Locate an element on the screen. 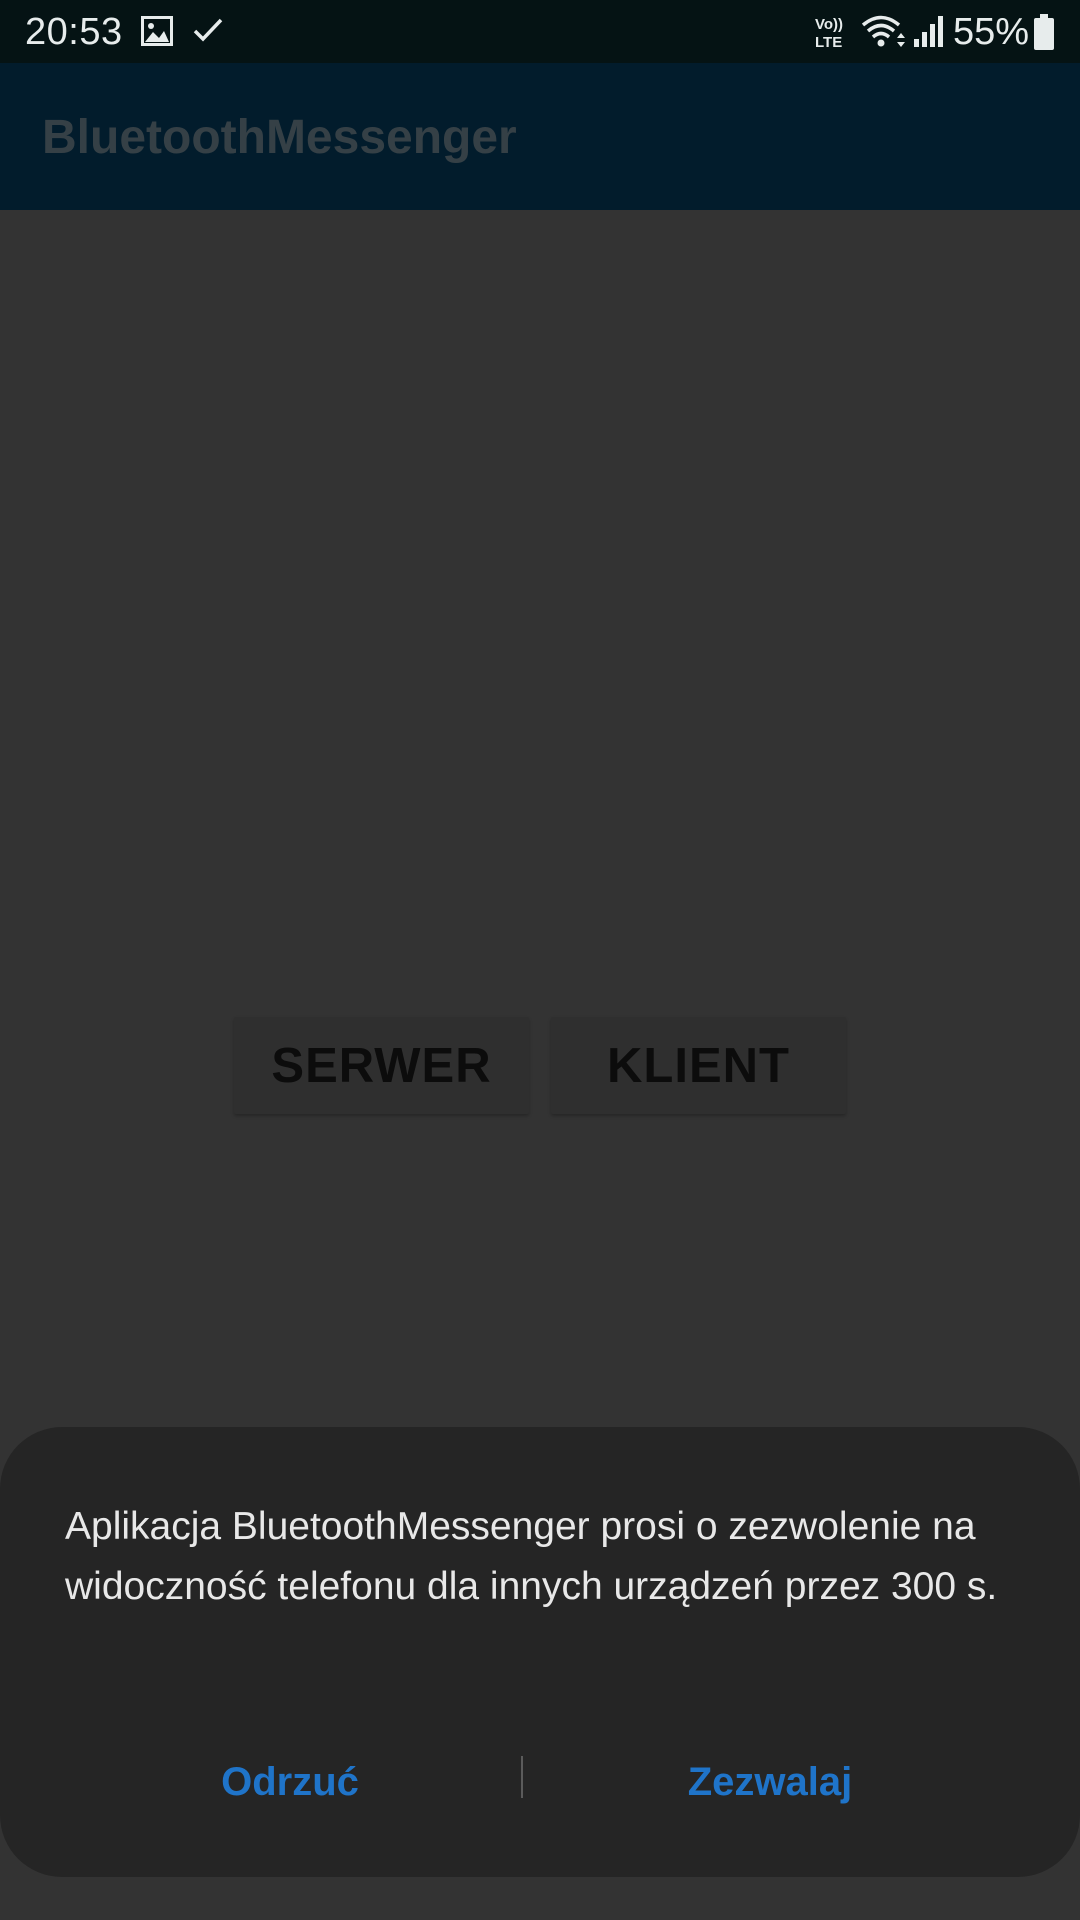 The image size is (1080, 1920). allow-button: Zezwalaj is located at coordinates (770, 1782).